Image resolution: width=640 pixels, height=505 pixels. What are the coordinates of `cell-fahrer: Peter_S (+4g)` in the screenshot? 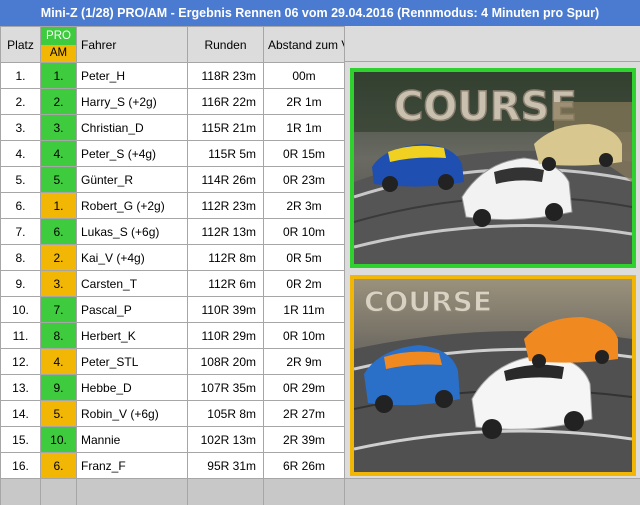 It's located at (132, 153).